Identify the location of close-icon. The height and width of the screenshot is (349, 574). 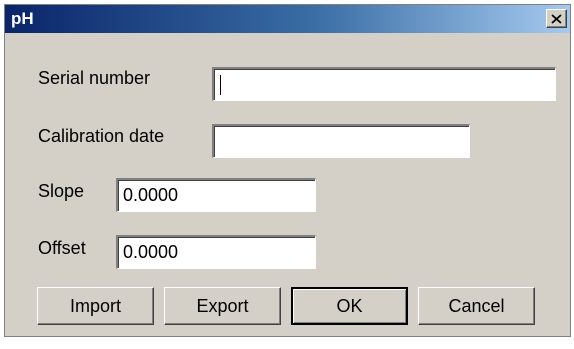
(556, 18).